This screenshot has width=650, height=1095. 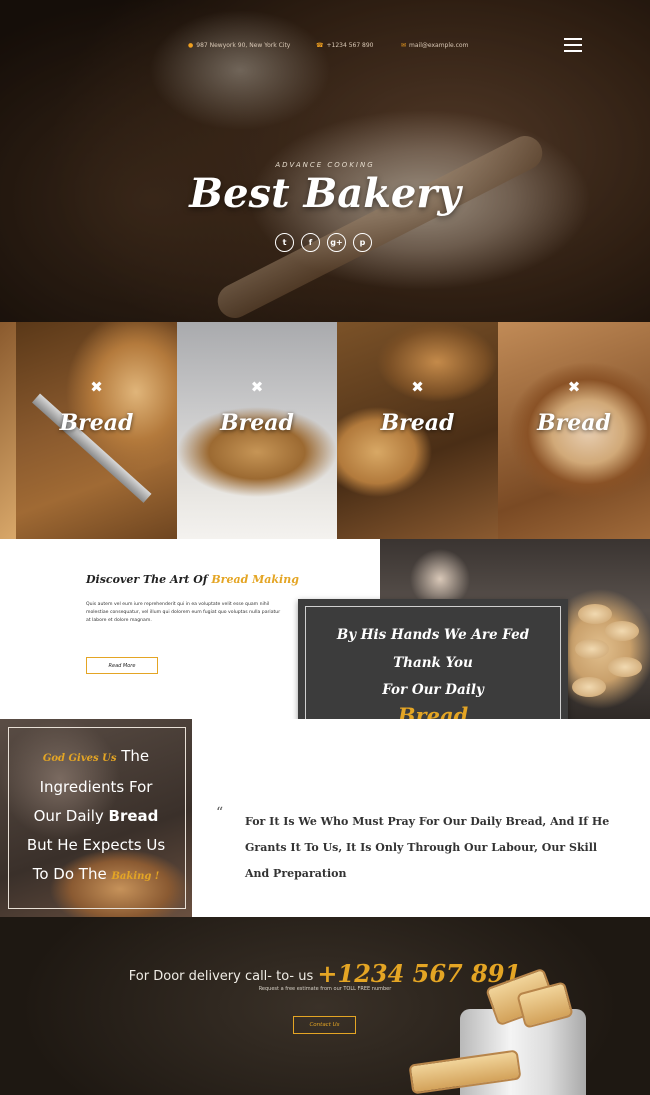 I want to click on discover-title: Discover The Art Of Bread Making, so click(x=192, y=579).